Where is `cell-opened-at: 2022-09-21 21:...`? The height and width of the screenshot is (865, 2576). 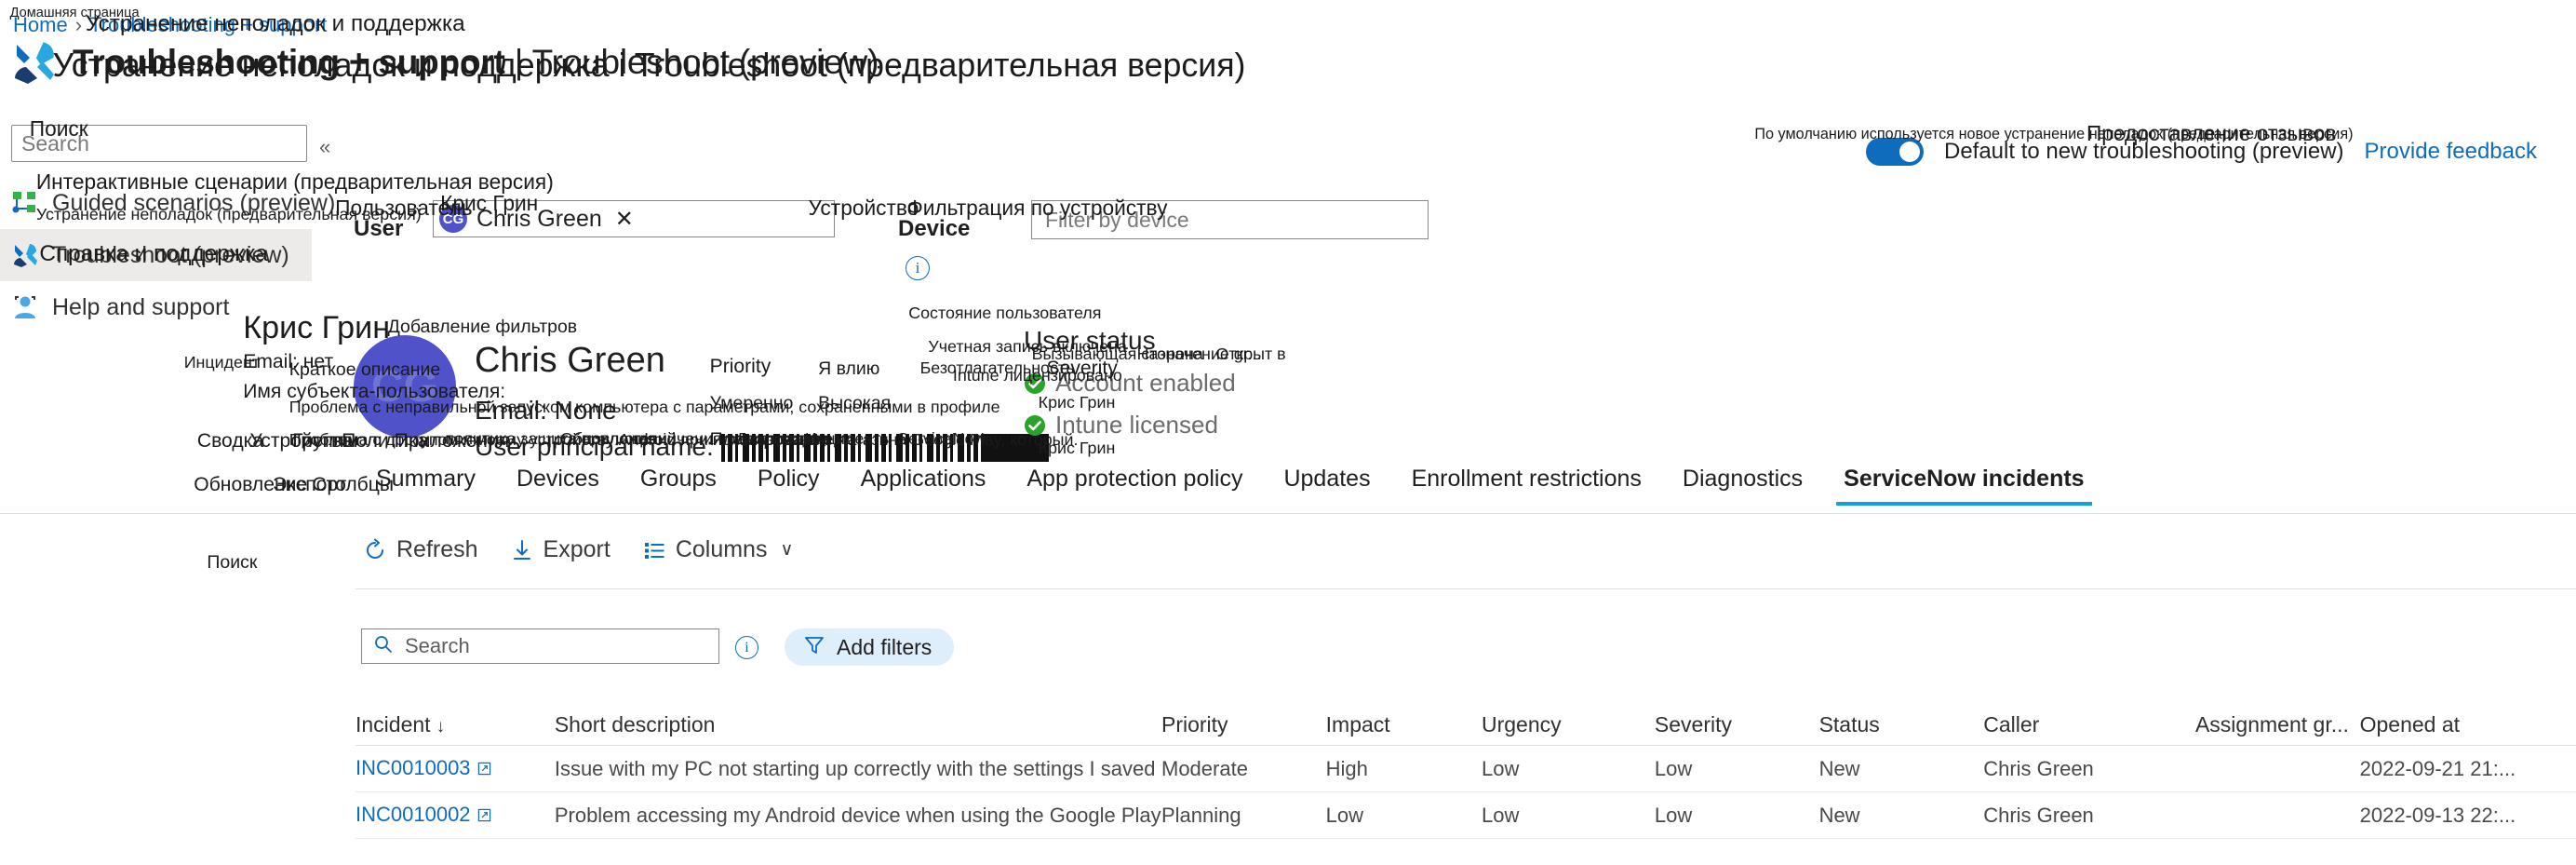 cell-opened-at: 2022-09-21 21:... is located at coordinates (2437, 768).